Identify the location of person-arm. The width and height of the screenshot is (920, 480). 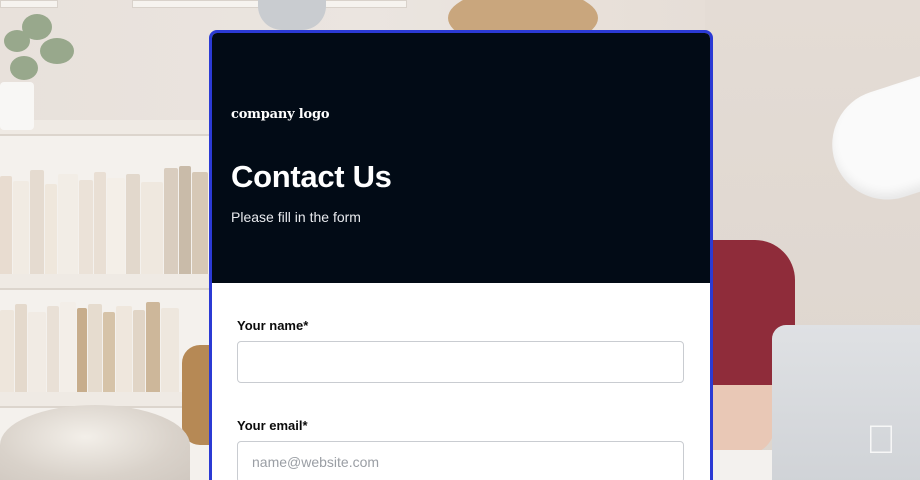
(740, 420).